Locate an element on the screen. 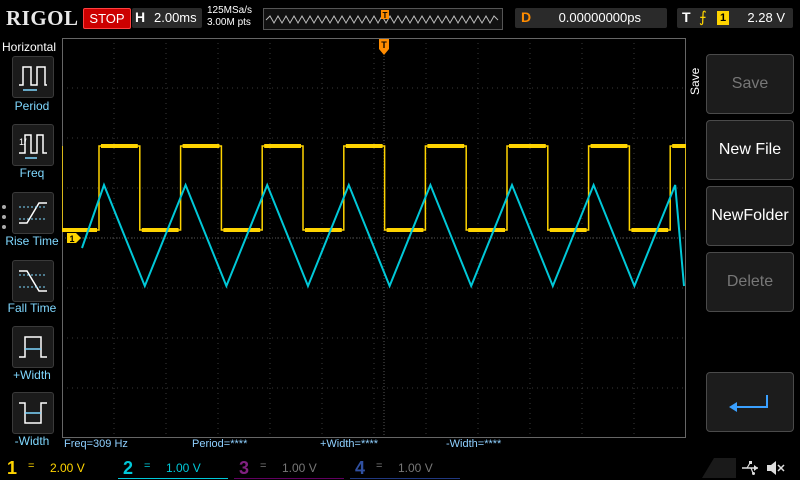 The height and width of the screenshot is (480, 800). negative-width-icon is located at coordinates (33, 413).